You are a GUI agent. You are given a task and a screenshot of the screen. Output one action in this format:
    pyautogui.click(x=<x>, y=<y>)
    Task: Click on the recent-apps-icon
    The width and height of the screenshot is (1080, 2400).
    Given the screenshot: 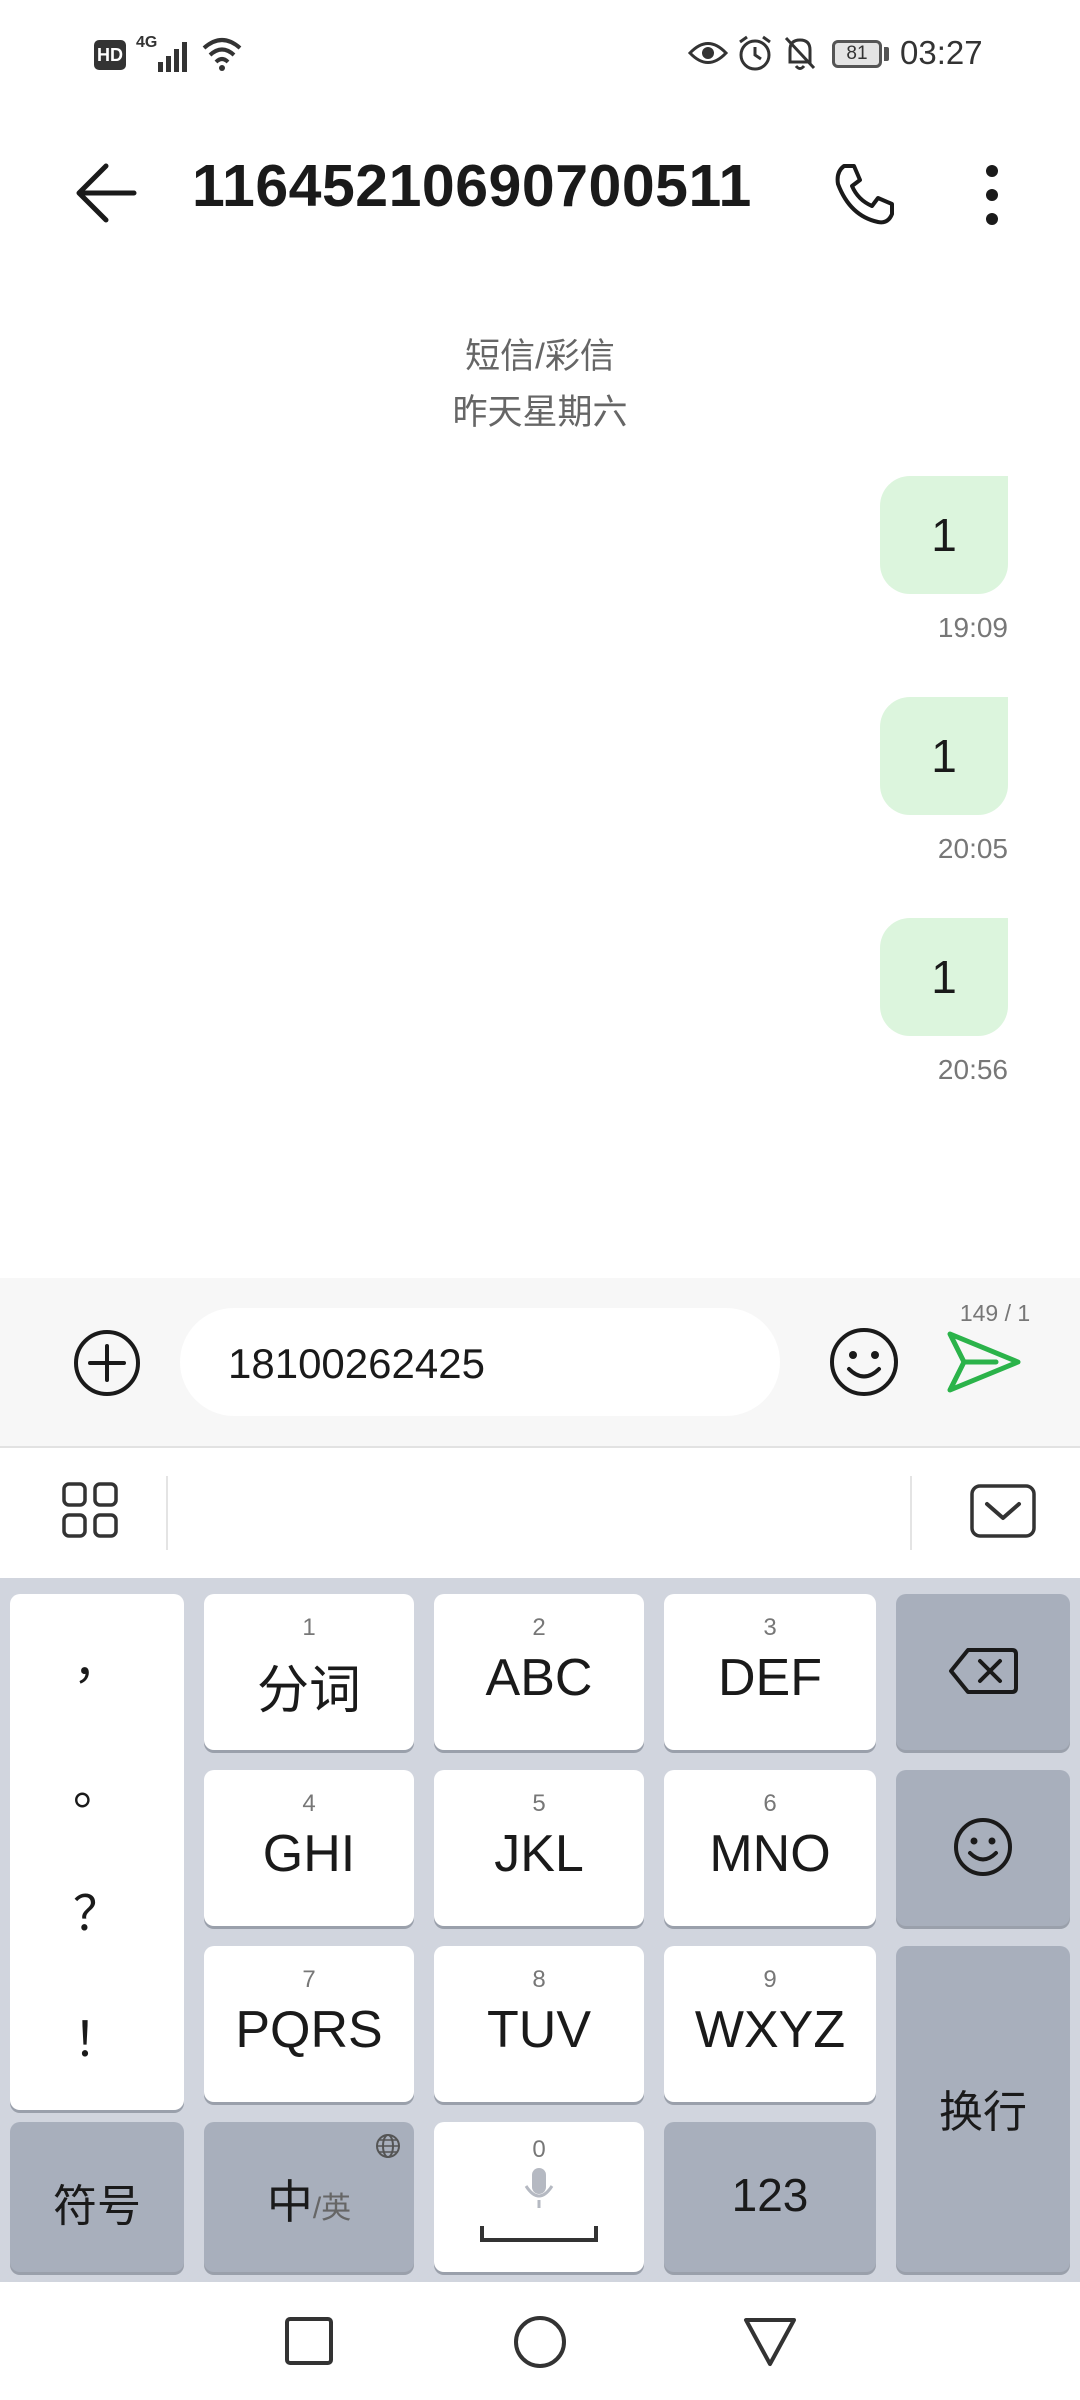 What is the action you would take?
    pyautogui.click(x=309, y=2341)
    